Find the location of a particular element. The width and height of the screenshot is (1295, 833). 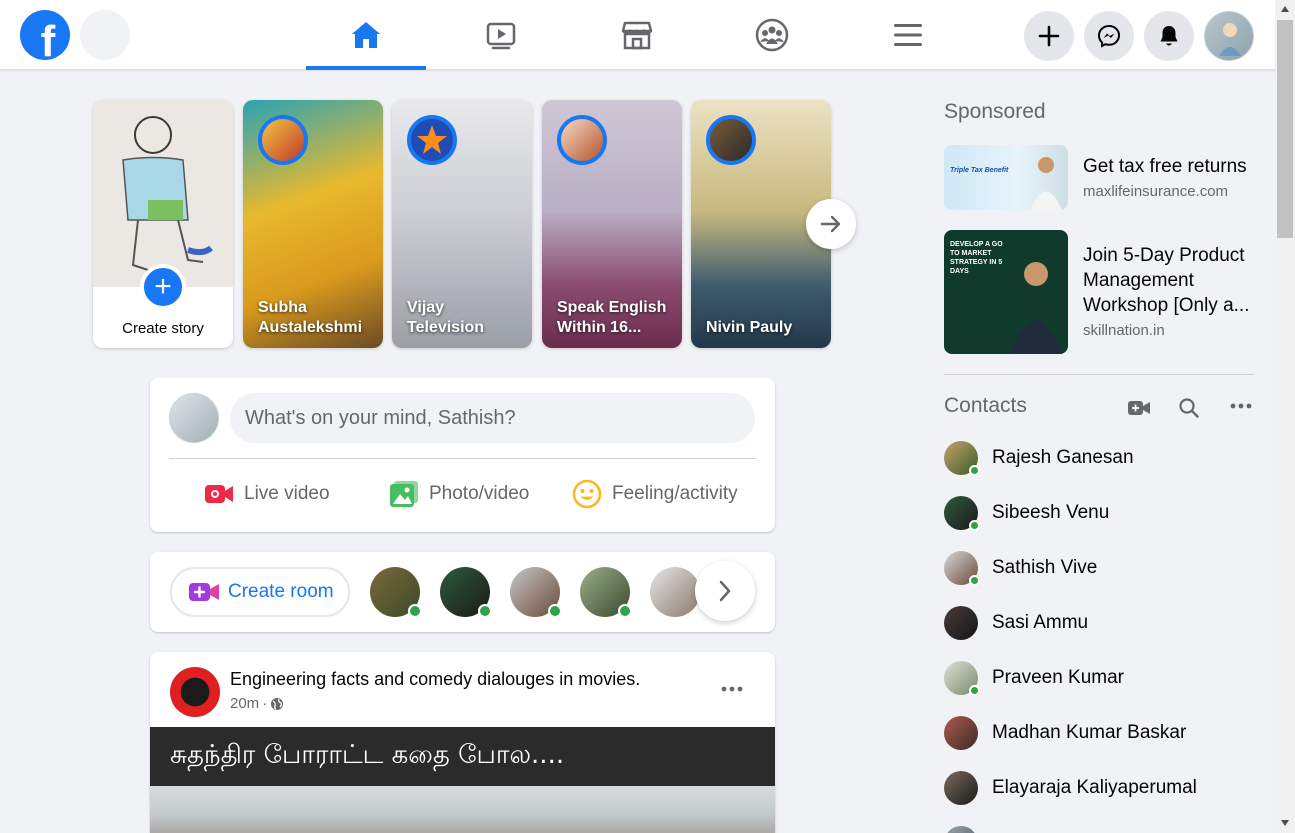

live-video-button: Live video is located at coordinates (267, 494).